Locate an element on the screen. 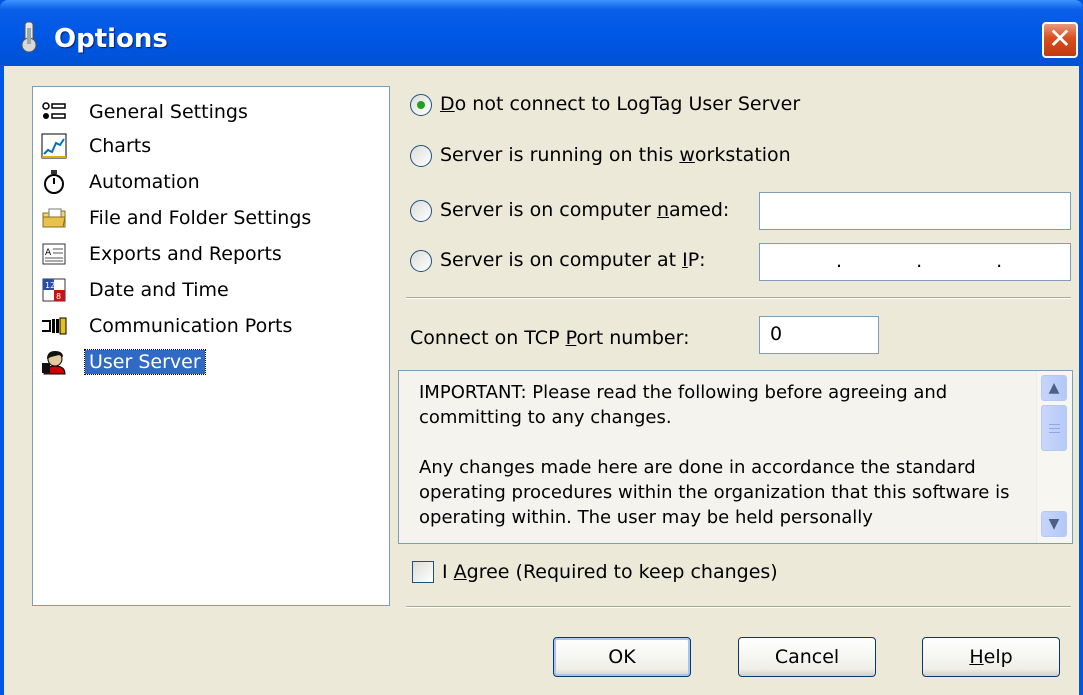 The width and height of the screenshot is (1083, 695). radio-label: Server is running on this workstation is located at coordinates (615, 155).